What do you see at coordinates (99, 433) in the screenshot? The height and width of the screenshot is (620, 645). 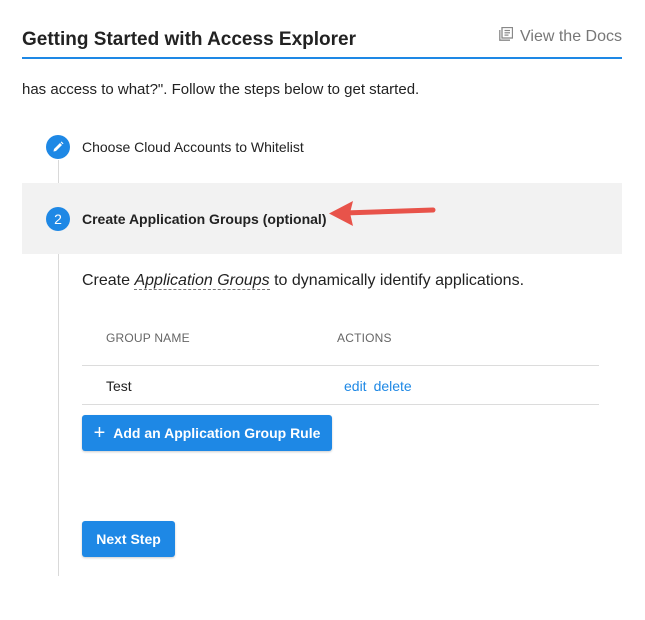 I see `plus-icon: +` at bounding box center [99, 433].